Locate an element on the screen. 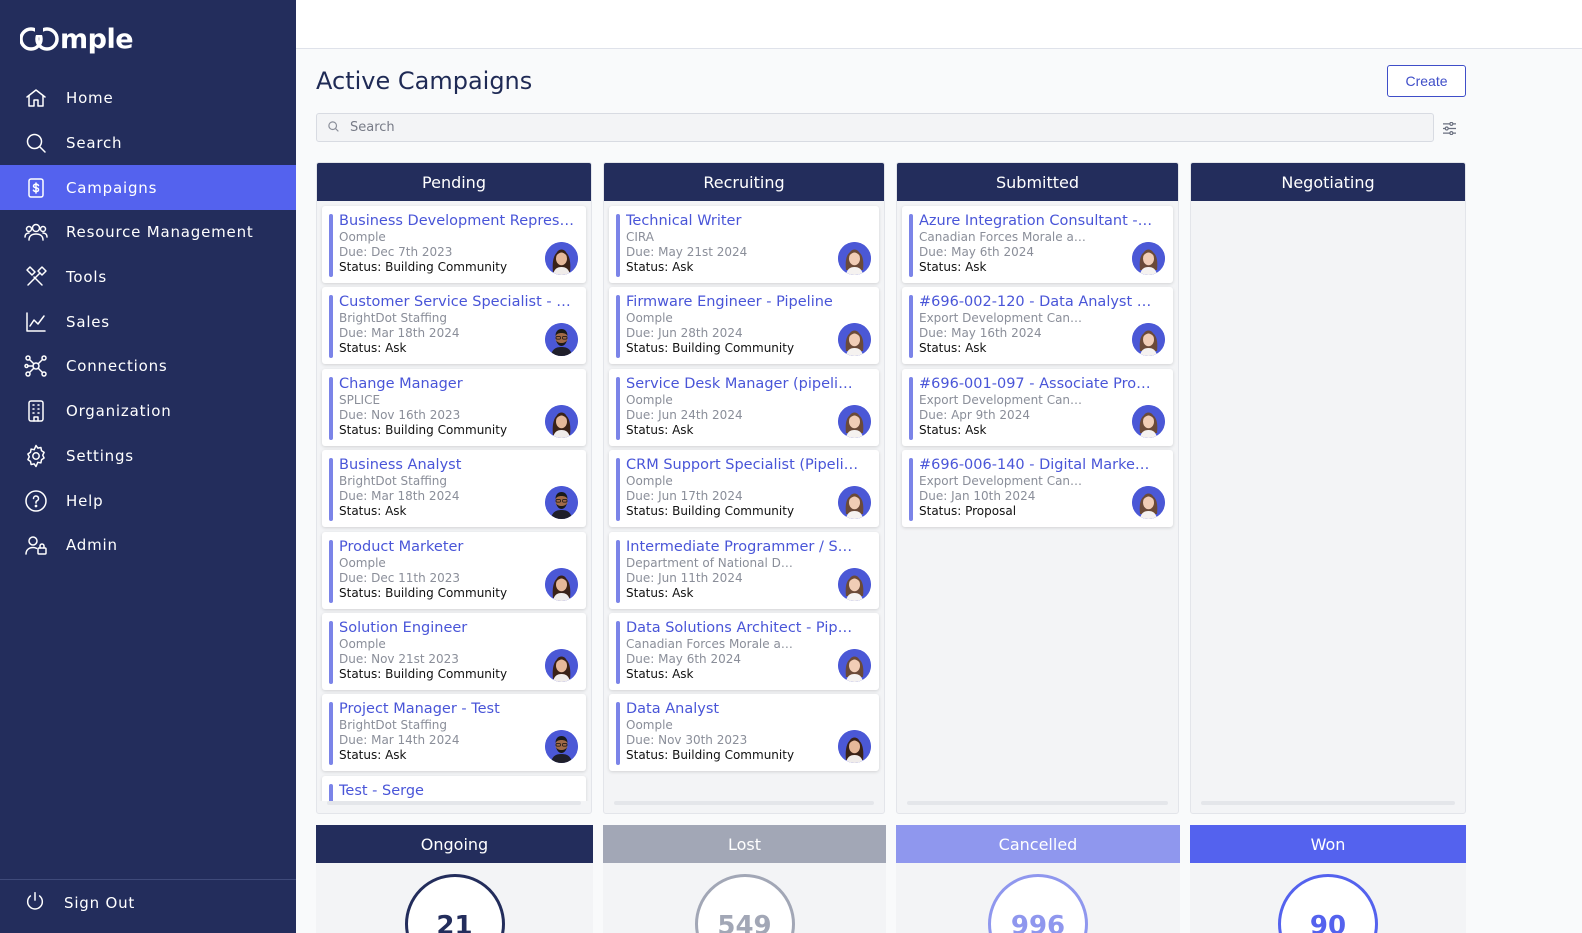 The height and width of the screenshot is (933, 1582). create-button: Create is located at coordinates (1426, 81).